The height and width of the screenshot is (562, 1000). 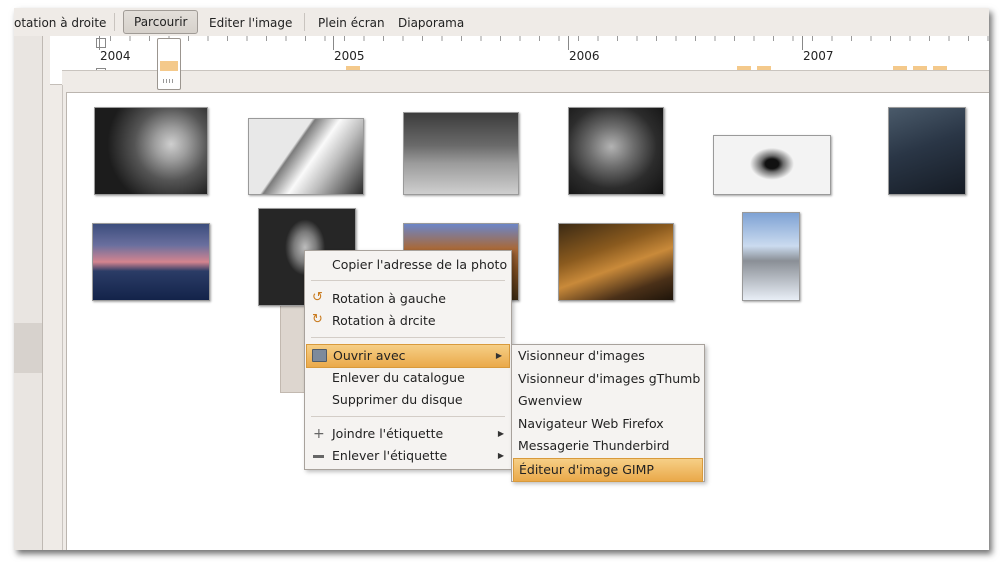 What do you see at coordinates (594, 445) in the screenshot?
I see `submenu-item-label: Messagerie Thunderbird` at bounding box center [594, 445].